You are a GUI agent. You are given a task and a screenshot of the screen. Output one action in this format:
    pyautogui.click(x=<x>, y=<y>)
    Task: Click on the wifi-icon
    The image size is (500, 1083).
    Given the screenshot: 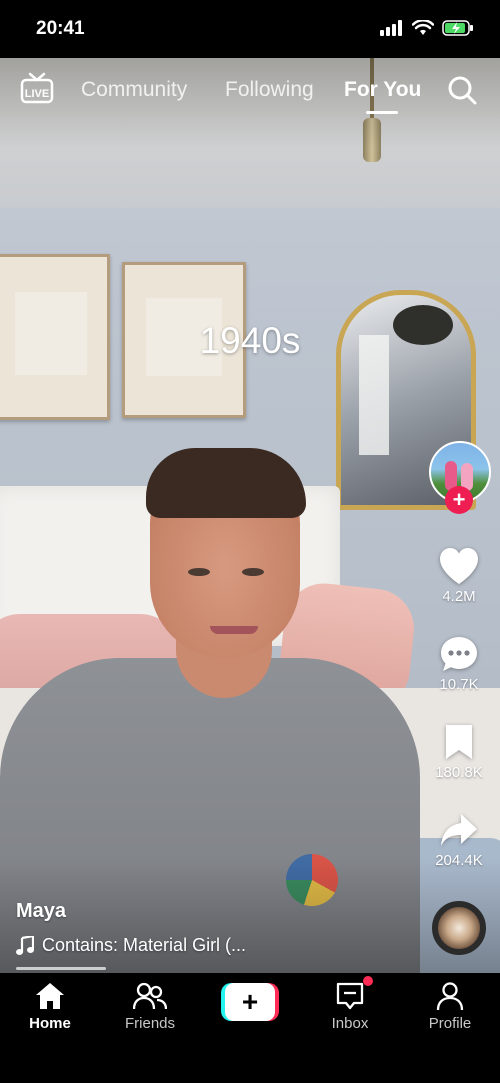 What is the action you would take?
    pyautogui.click(x=423, y=27)
    